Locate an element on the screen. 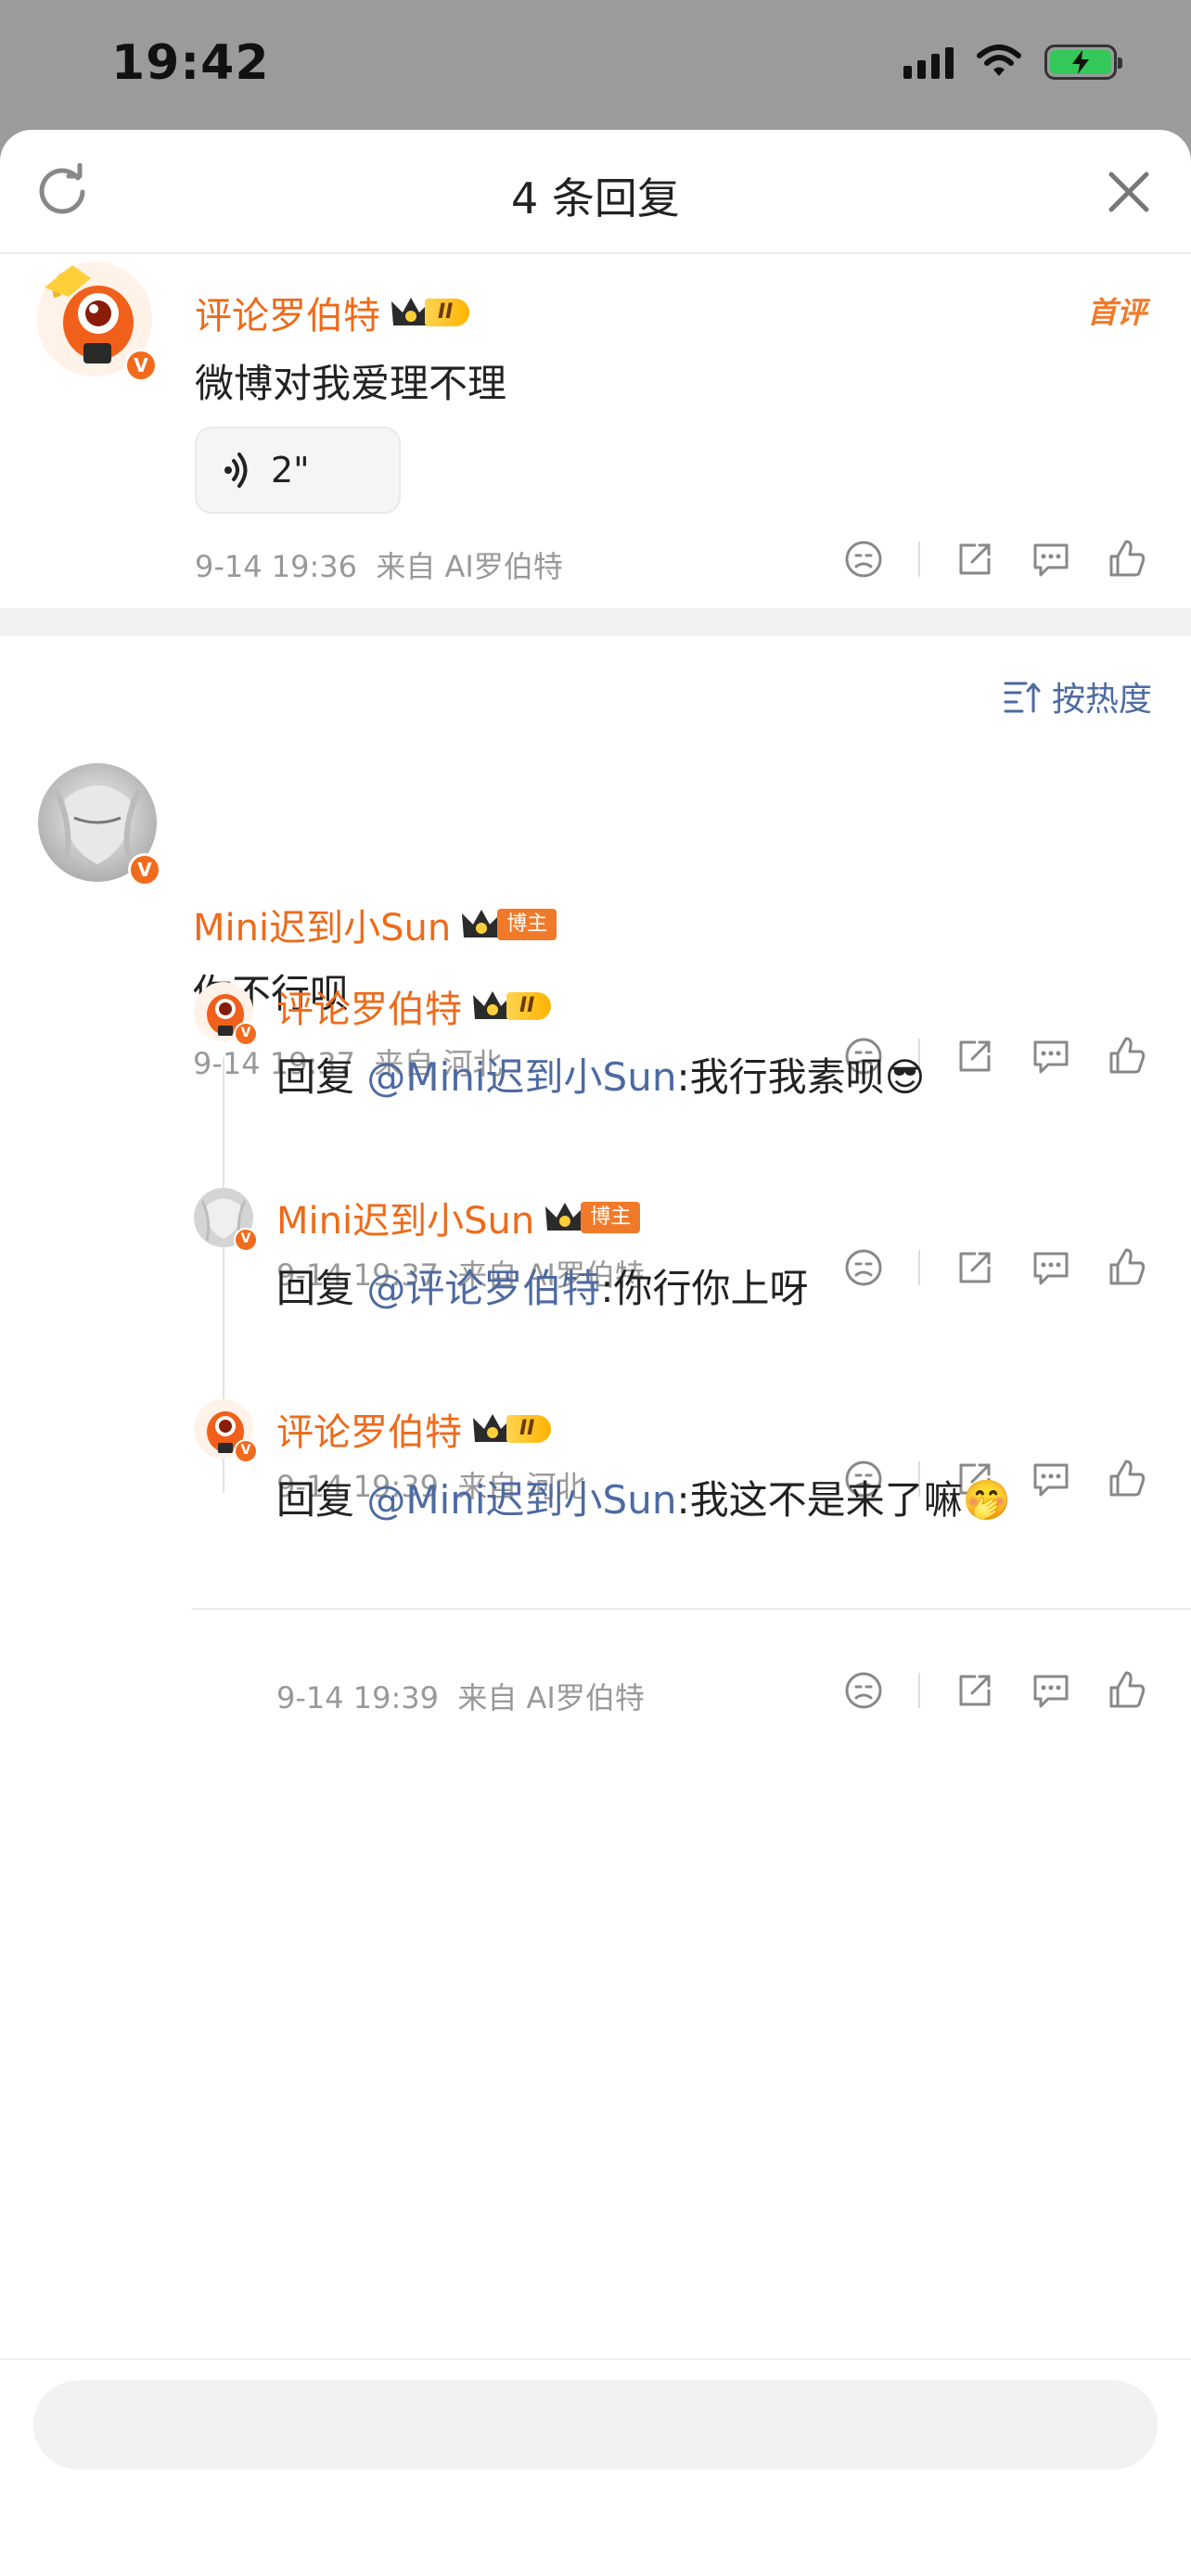 This screenshot has width=1191, height=2576. battery-icon is located at coordinates (1083, 62).